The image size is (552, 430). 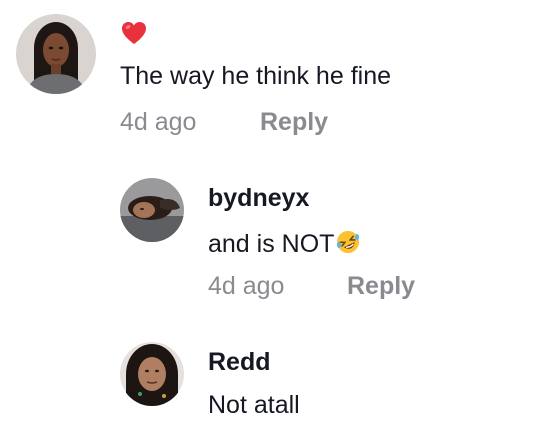 I want to click on heart-reaction-icon, so click(x=134, y=33).